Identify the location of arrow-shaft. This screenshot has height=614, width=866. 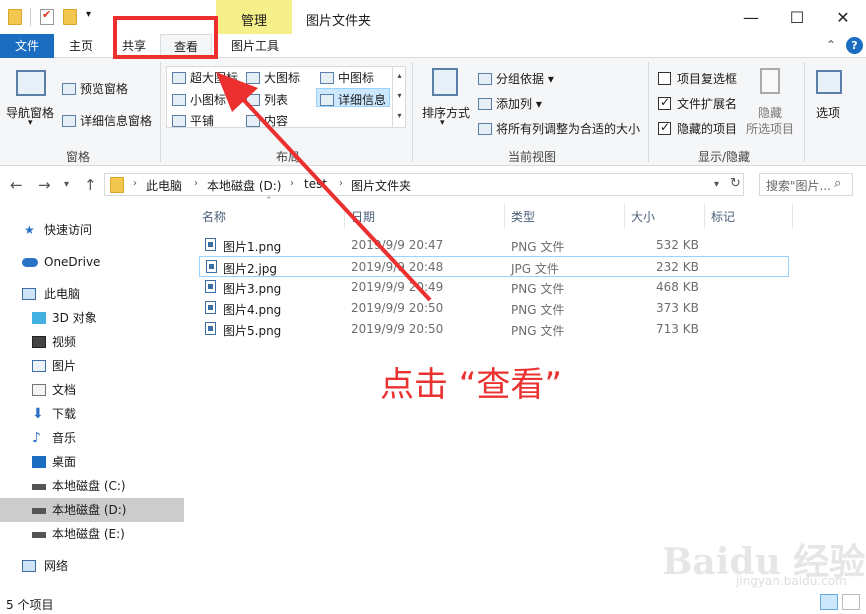
(335, 198).